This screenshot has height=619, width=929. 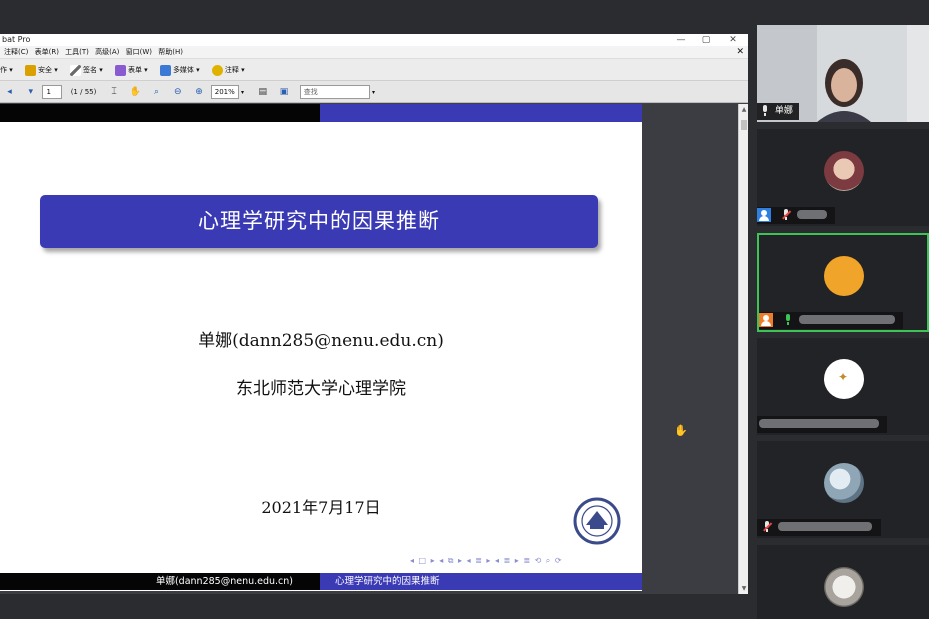 I want to click on minimize-button: —, so click(x=681, y=40).